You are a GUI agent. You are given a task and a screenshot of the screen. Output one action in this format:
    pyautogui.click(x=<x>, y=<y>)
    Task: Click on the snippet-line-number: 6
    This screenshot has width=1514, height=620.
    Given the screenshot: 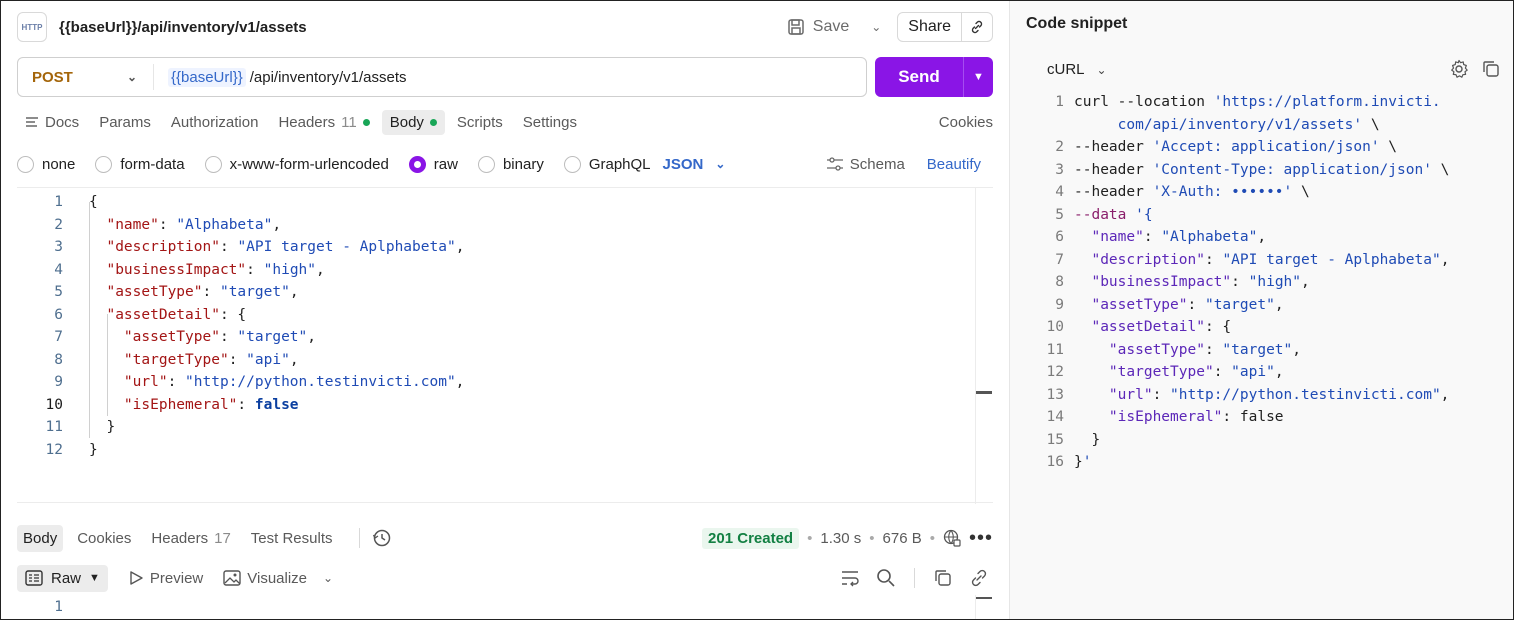 What is the action you would take?
    pyautogui.click(x=1059, y=237)
    